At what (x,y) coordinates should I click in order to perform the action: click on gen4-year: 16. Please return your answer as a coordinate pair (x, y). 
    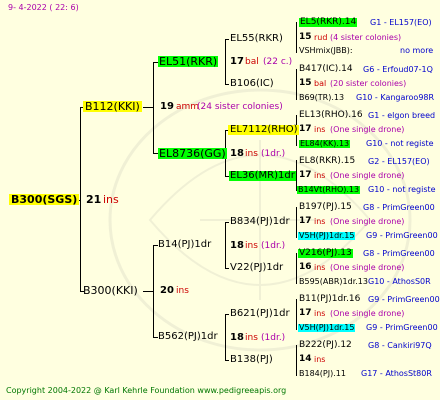
    Looking at the image, I should click on (305, 267).